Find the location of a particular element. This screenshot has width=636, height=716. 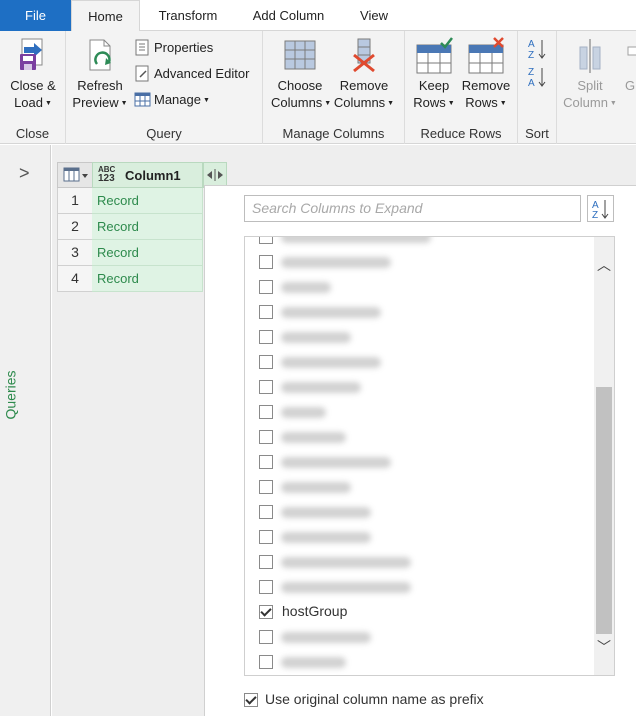

tab-add-column: Add Column is located at coordinates (288, 15).